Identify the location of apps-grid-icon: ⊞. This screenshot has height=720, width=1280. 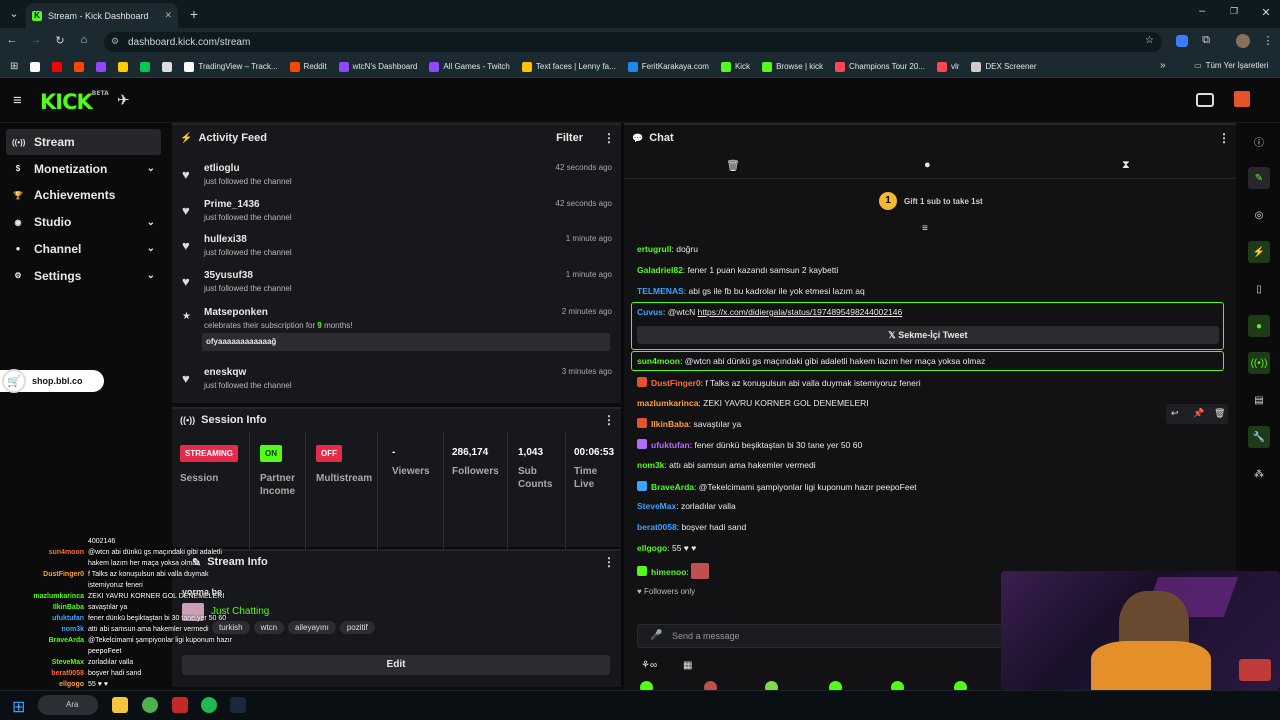
(14, 66).